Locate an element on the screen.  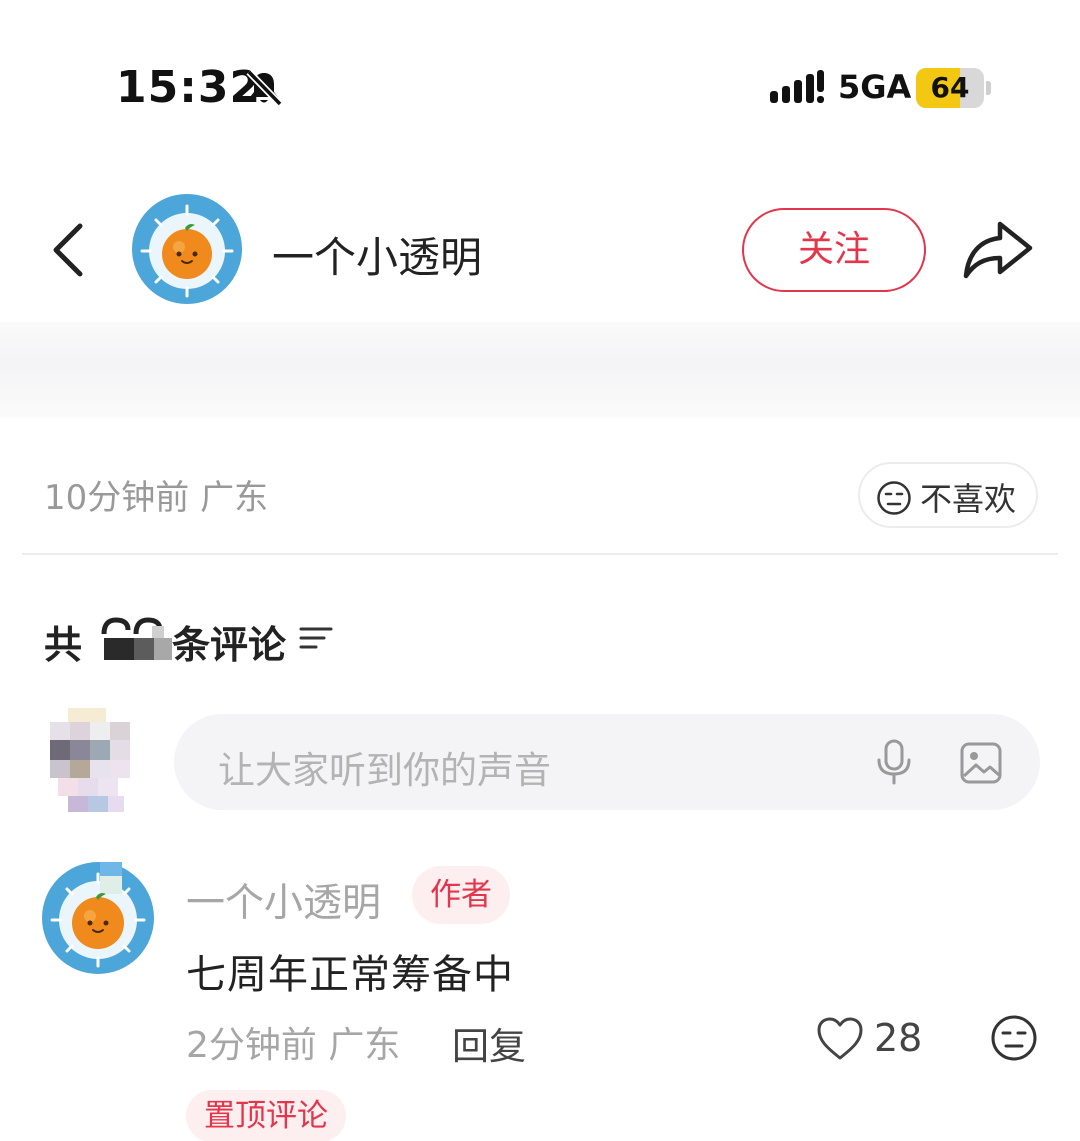
divider is located at coordinates (540, 554).